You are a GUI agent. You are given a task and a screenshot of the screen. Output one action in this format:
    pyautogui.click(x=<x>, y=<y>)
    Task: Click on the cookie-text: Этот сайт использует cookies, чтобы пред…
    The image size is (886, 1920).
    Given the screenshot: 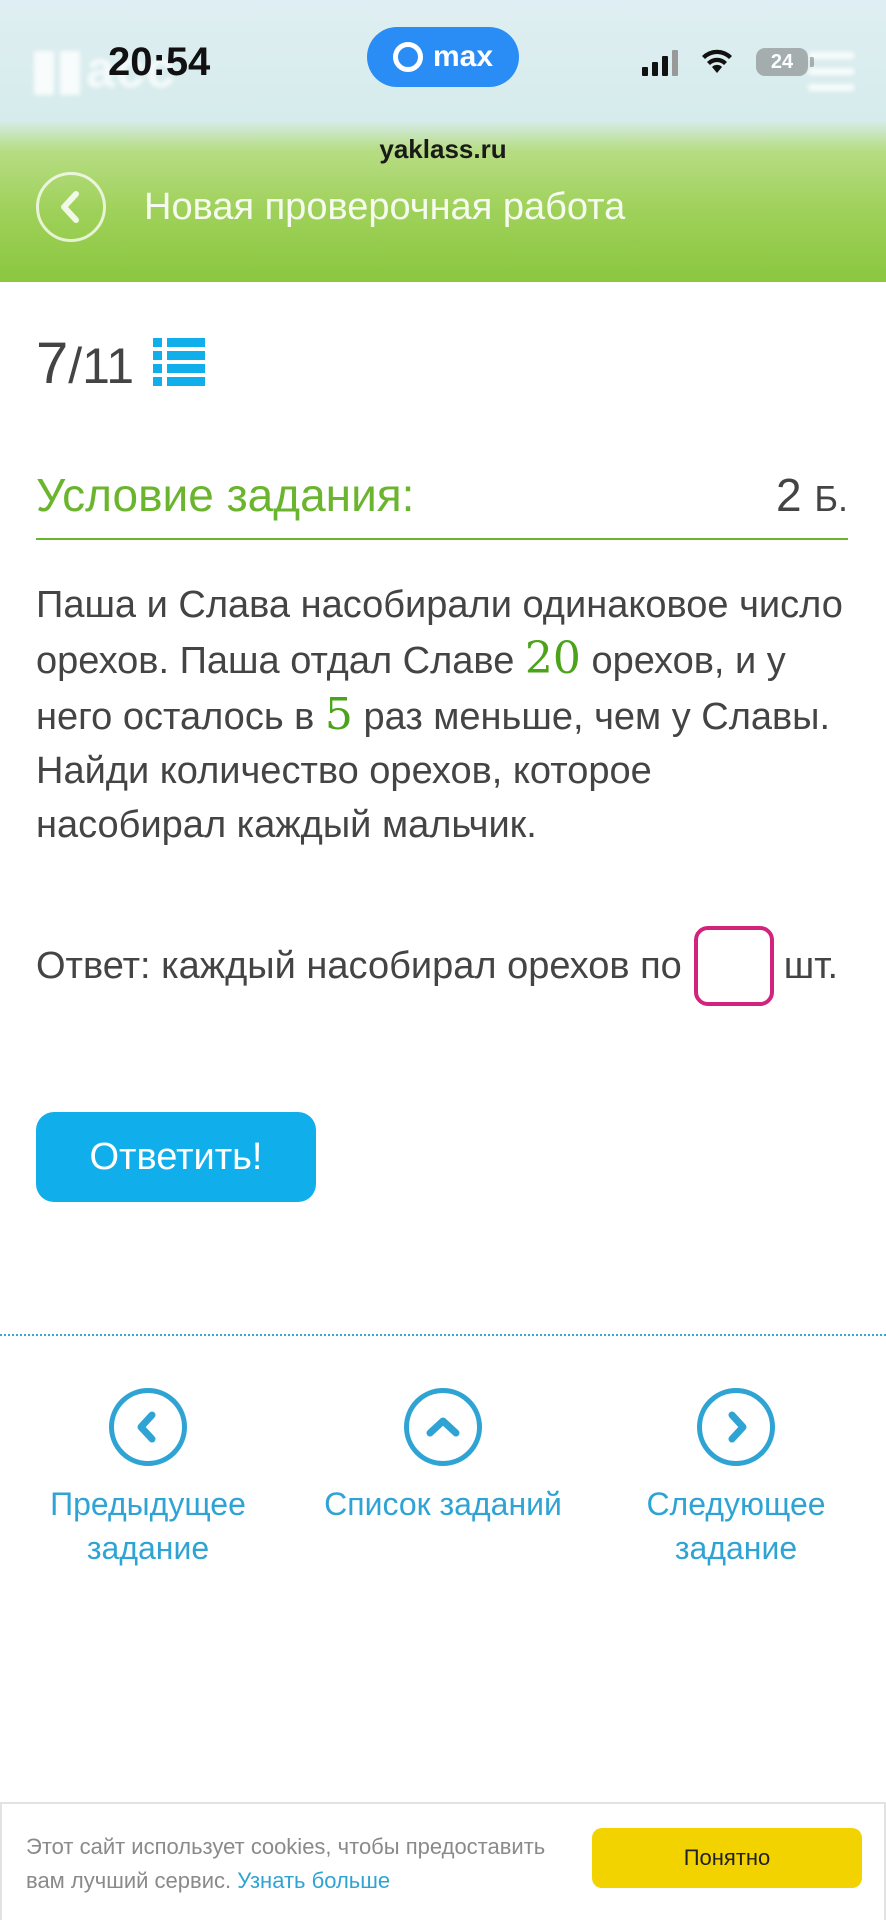 What is the action you would take?
    pyautogui.click(x=306, y=1864)
    